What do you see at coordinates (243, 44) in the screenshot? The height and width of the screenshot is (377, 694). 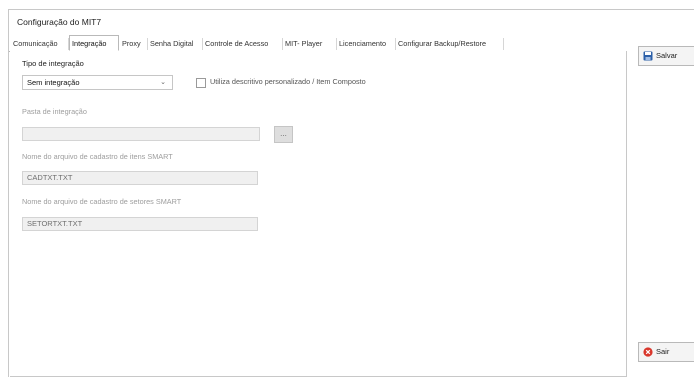 I see `tab-controle-acesso: Controle de Acesso` at bounding box center [243, 44].